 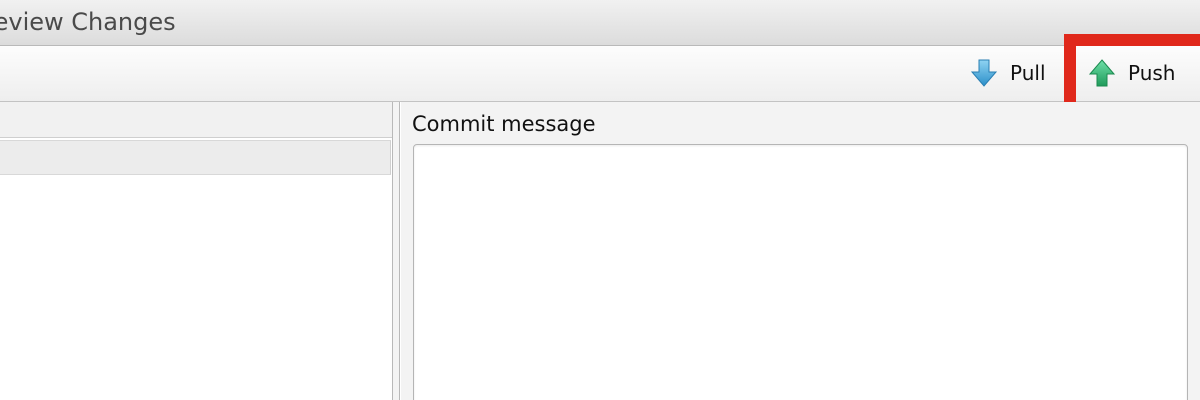 What do you see at coordinates (1028, 73) in the screenshot?
I see `pull-label: Pull` at bounding box center [1028, 73].